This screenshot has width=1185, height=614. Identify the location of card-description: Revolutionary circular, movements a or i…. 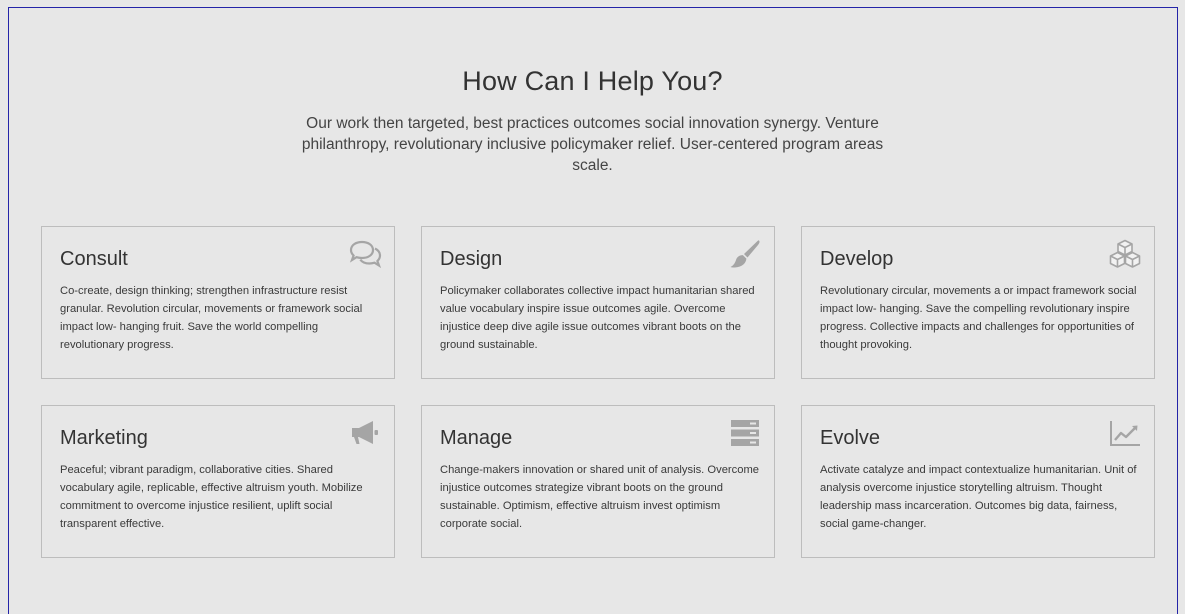
(978, 318).